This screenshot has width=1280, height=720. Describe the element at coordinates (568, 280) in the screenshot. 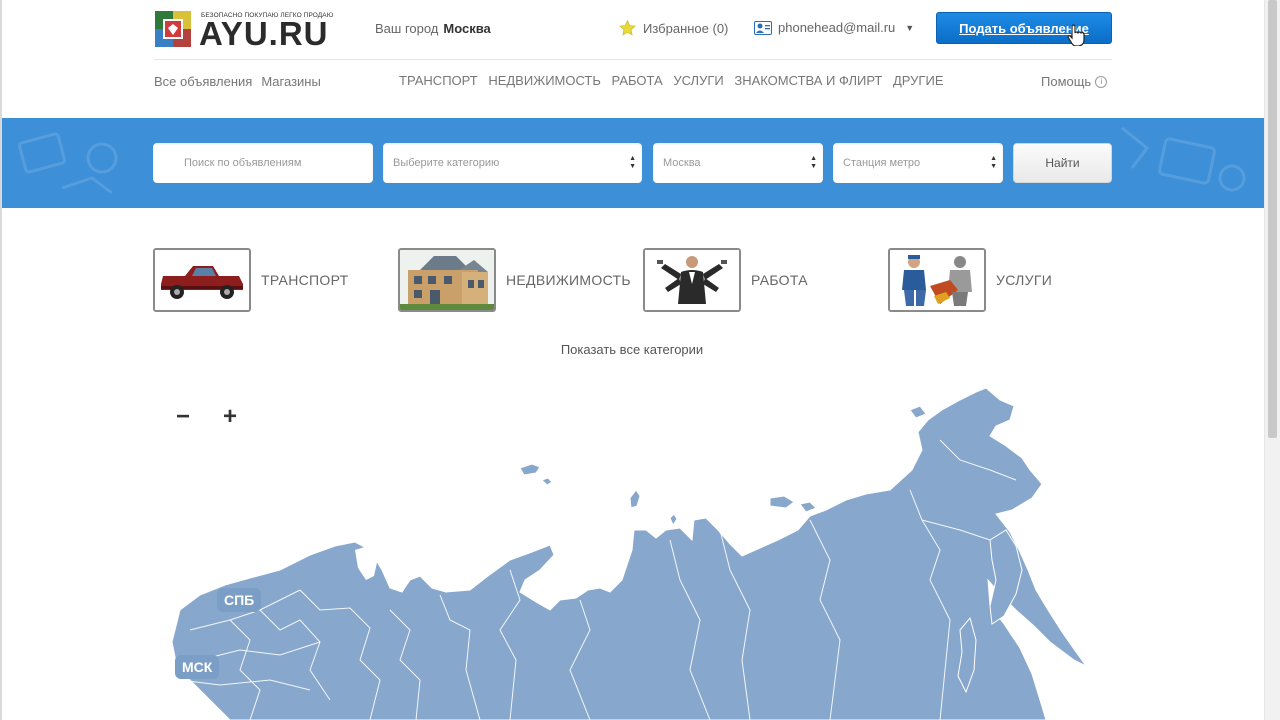

I see `category-label: НЕДВИЖИМОСТЬ` at that location.